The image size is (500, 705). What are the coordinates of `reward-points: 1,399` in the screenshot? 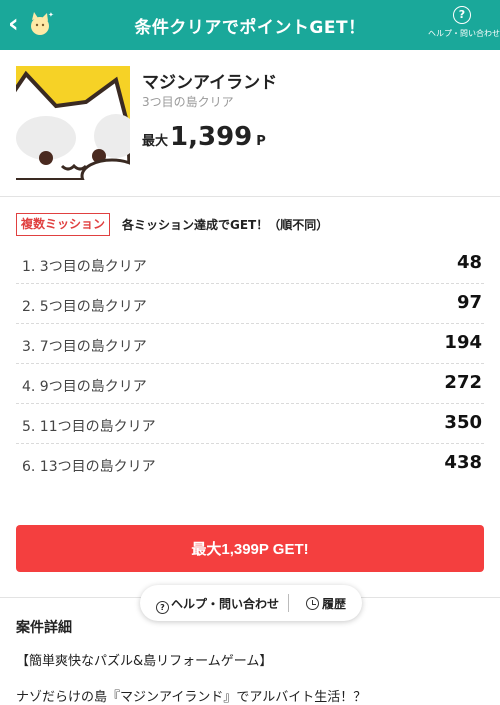 It's located at (211, 137).